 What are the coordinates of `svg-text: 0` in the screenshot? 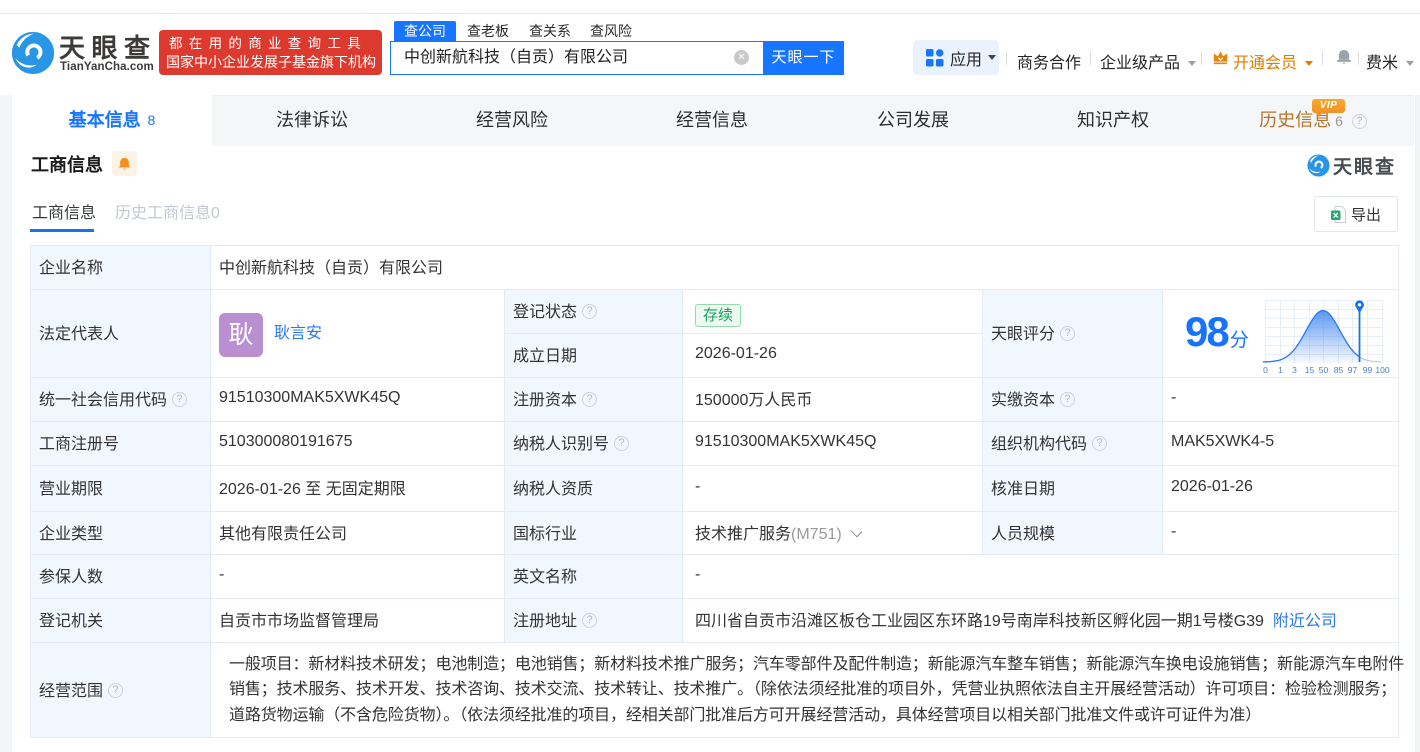 It's located at (1265, 370).